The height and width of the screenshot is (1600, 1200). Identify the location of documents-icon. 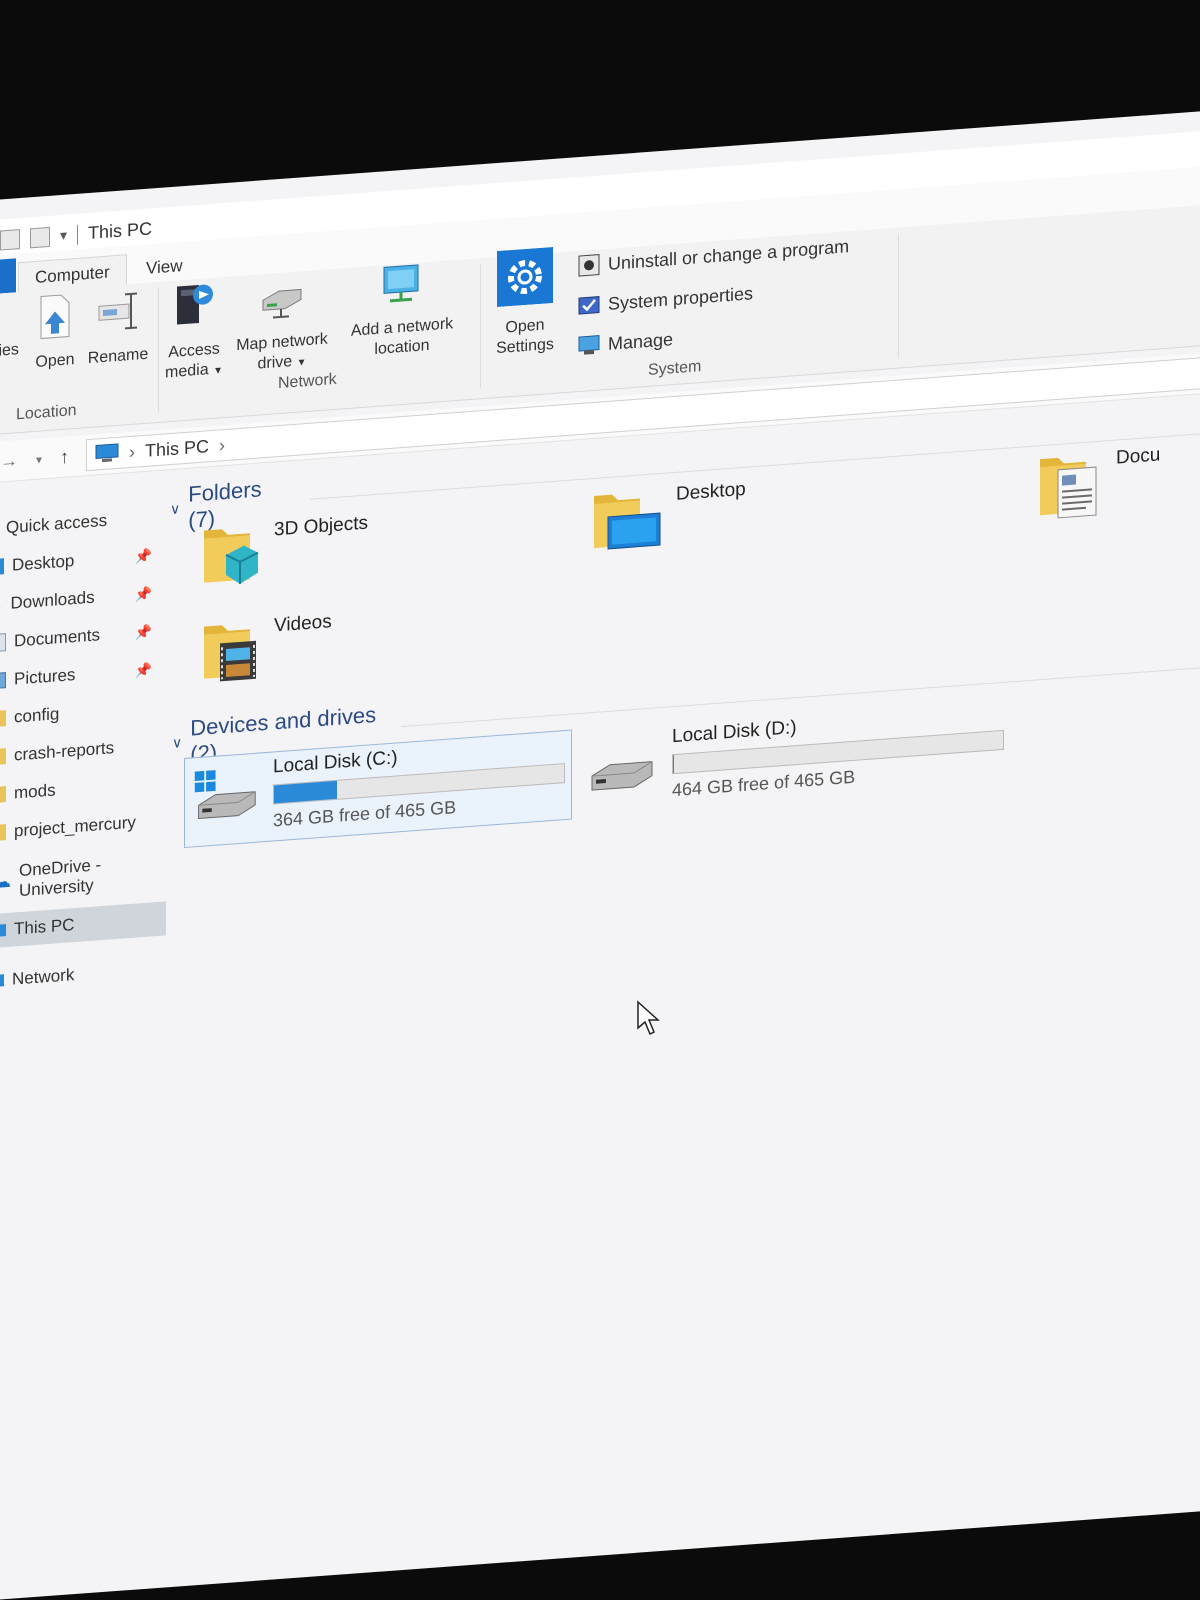
(3, 642).